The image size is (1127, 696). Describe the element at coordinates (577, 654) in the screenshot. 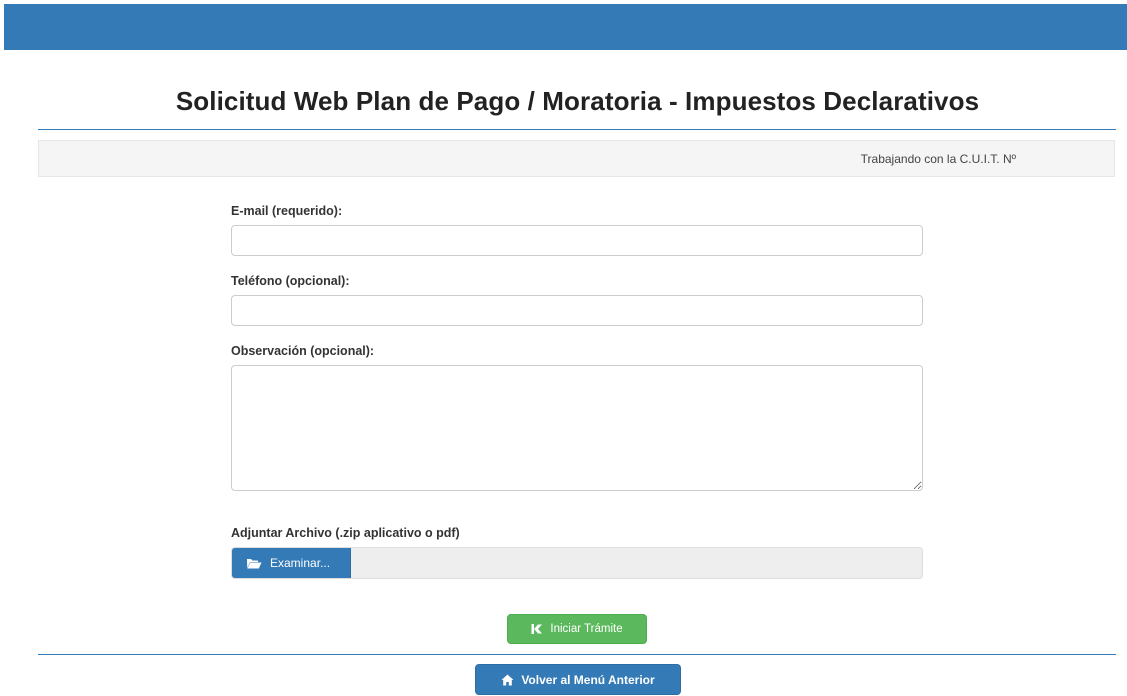

I see `footer-divider` at that location.